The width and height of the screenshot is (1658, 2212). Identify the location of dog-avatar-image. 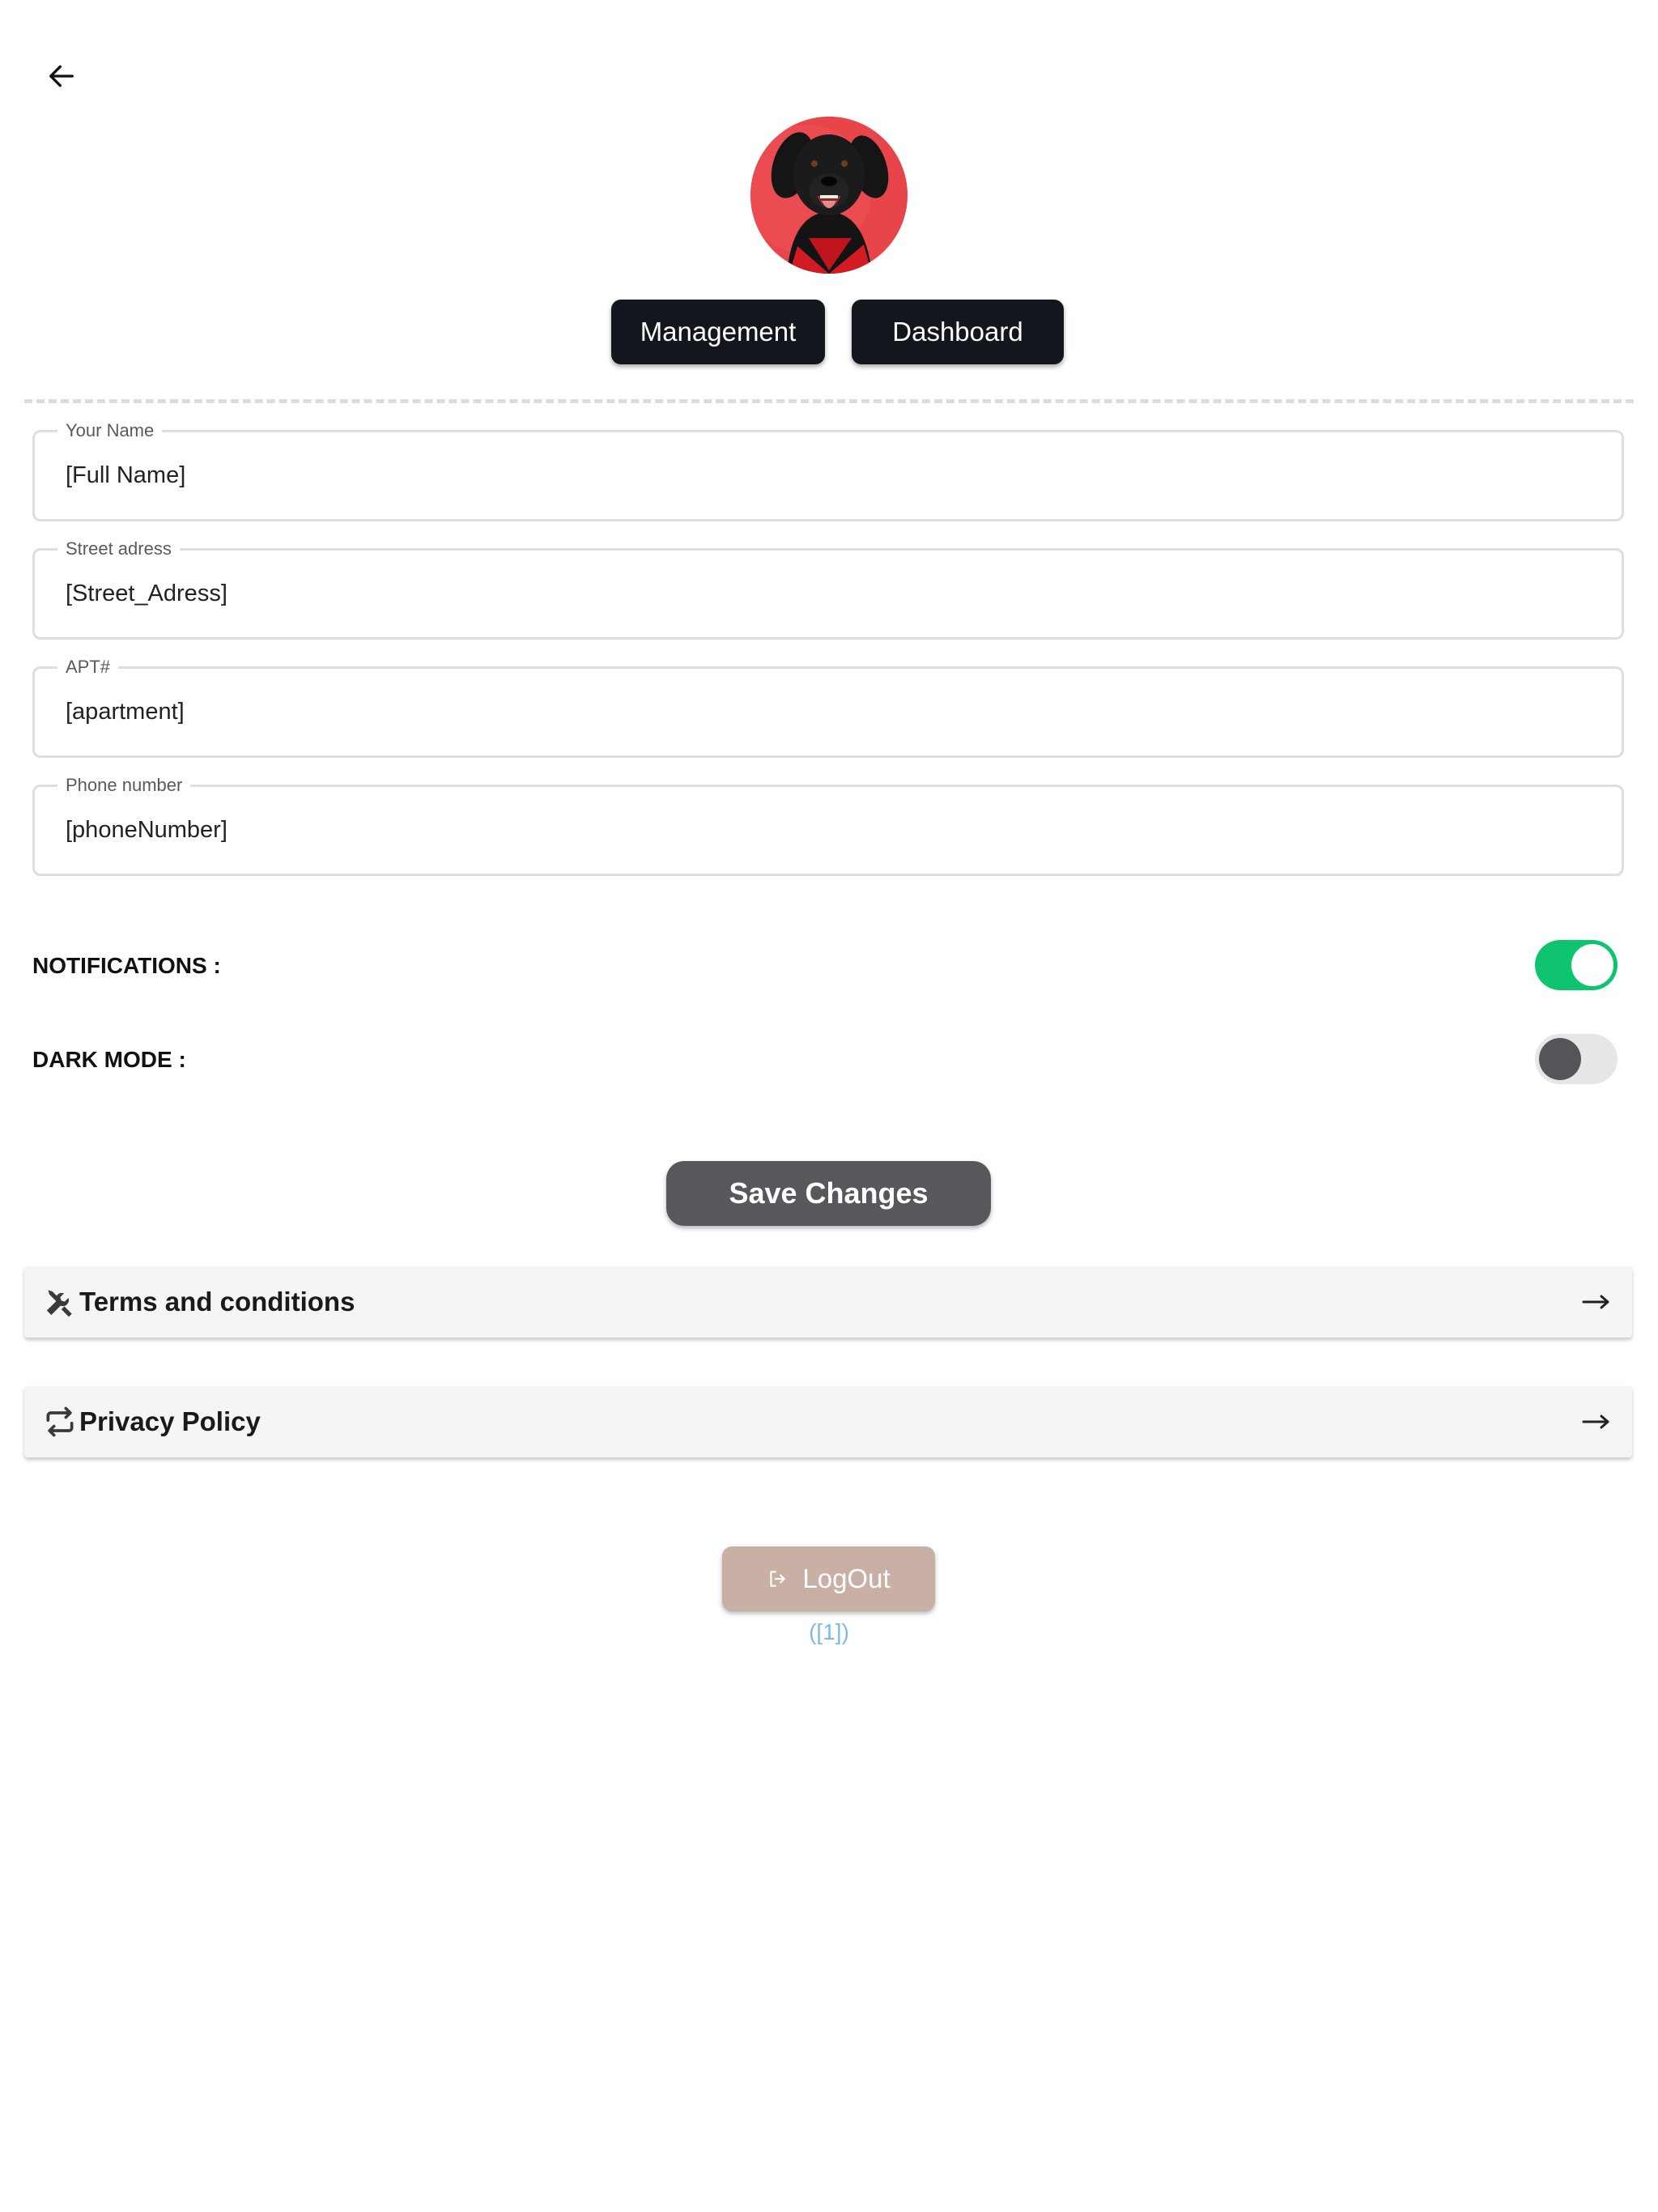
(829, 196).